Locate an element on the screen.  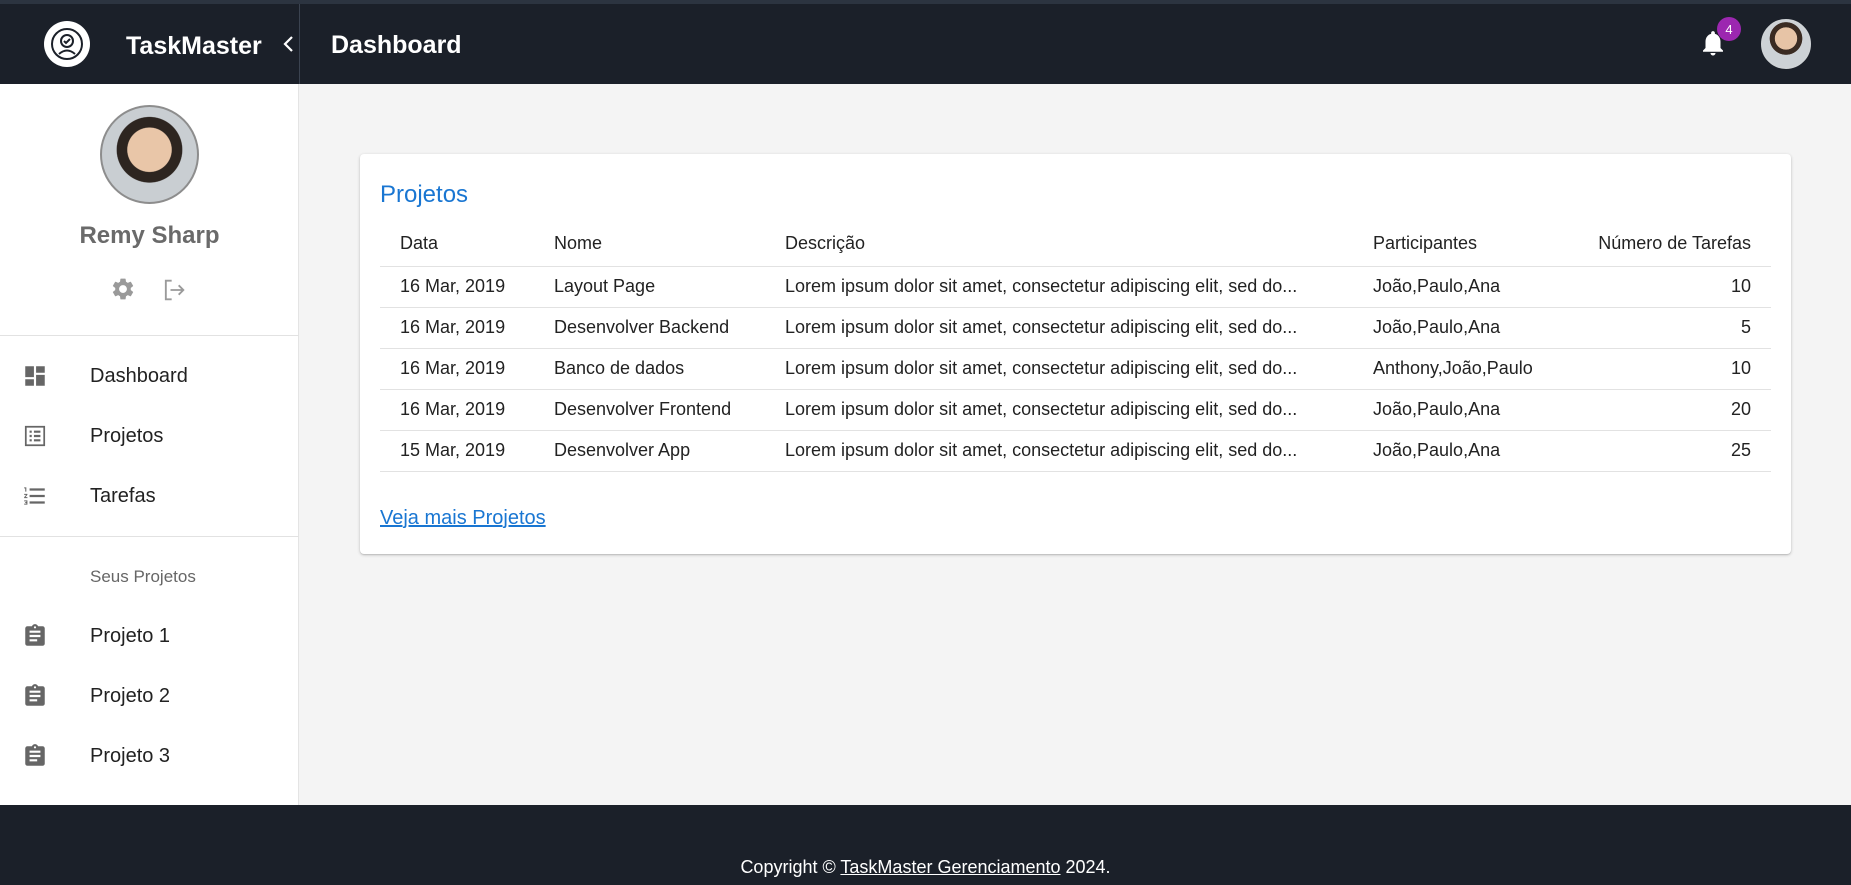
cell-tasks: 25 is located at coordinates (1674, 451).